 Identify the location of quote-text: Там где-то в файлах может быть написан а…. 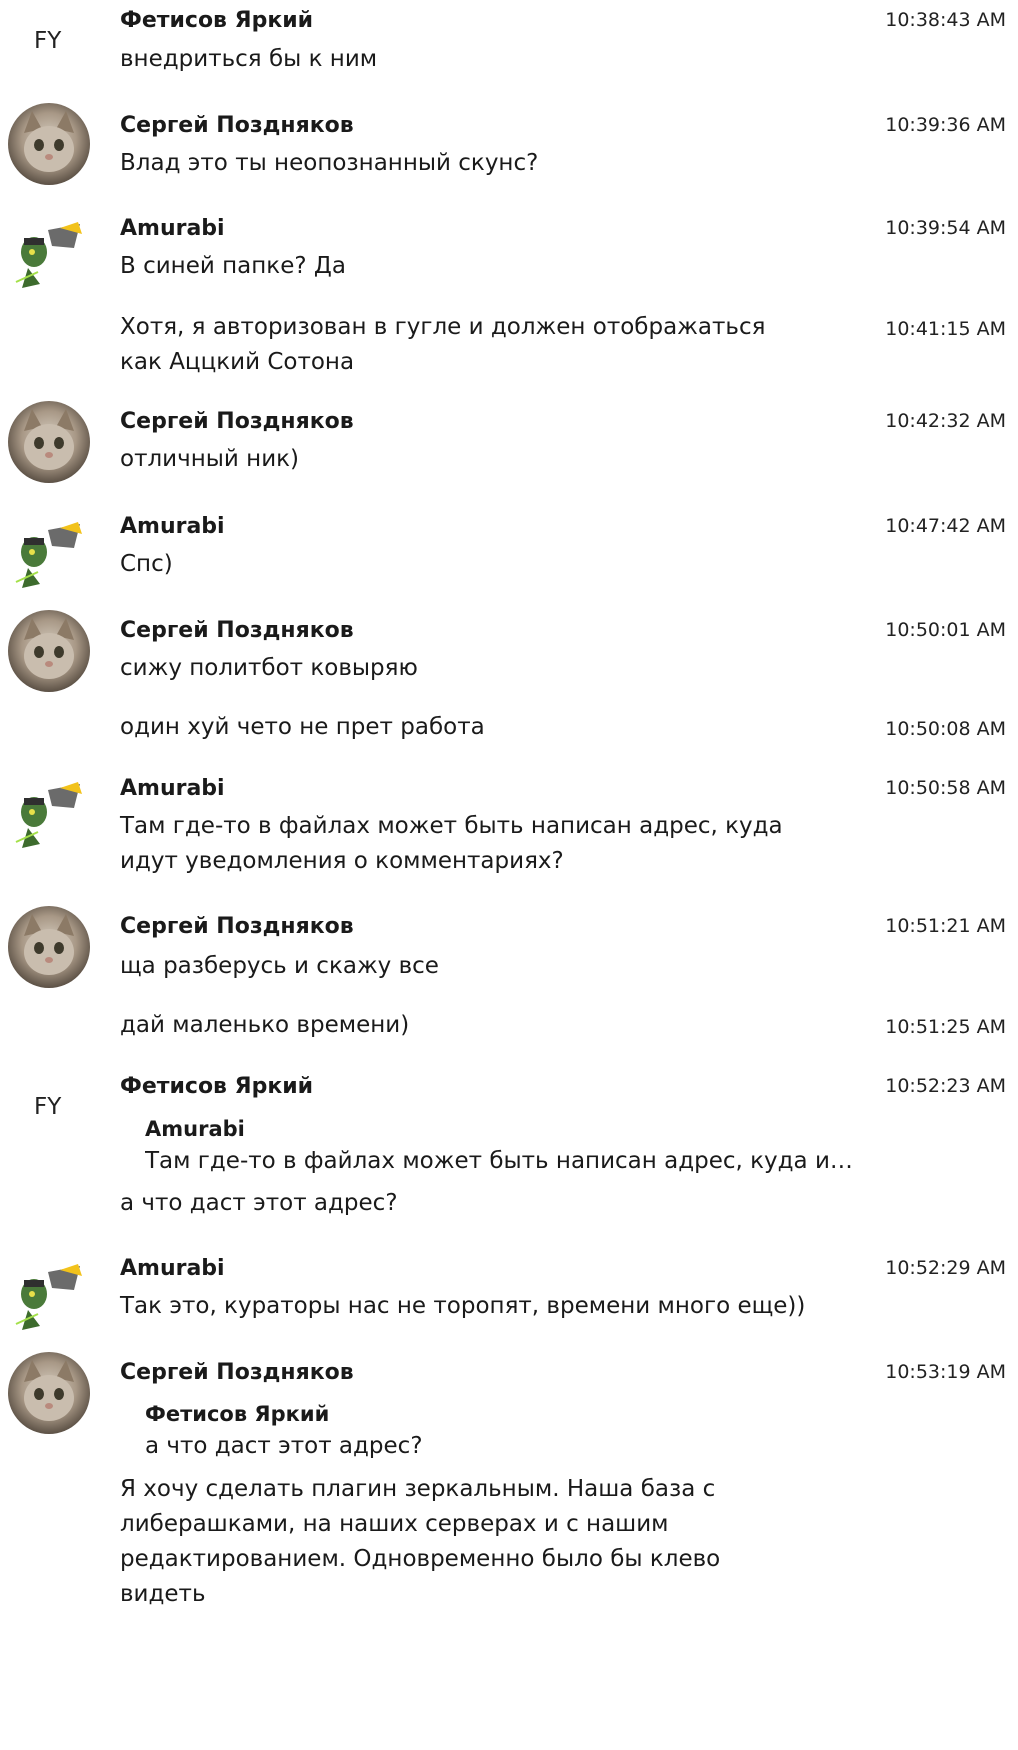
(505, 1161).